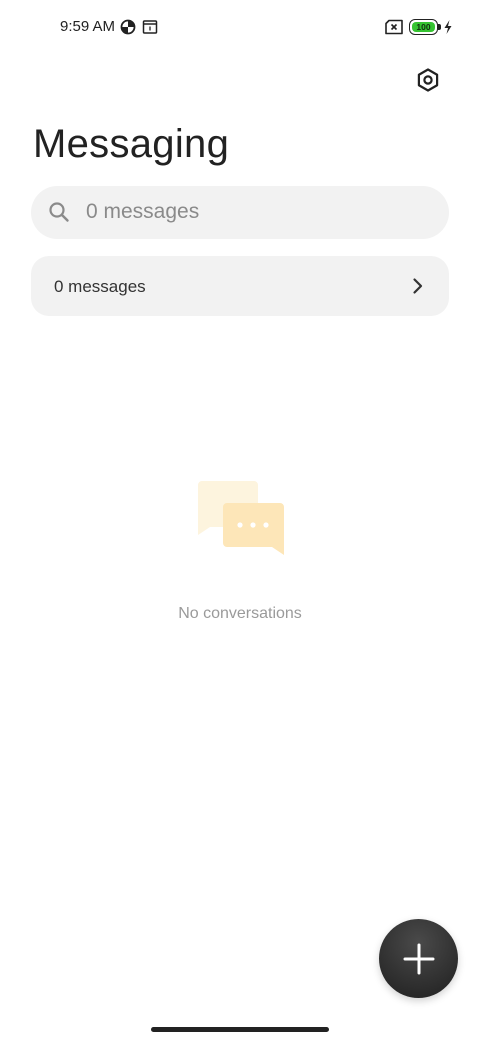  Describe the element at coordinates (240, 286) in the screenshot. I see `messages-row: 0 messages` at that location.